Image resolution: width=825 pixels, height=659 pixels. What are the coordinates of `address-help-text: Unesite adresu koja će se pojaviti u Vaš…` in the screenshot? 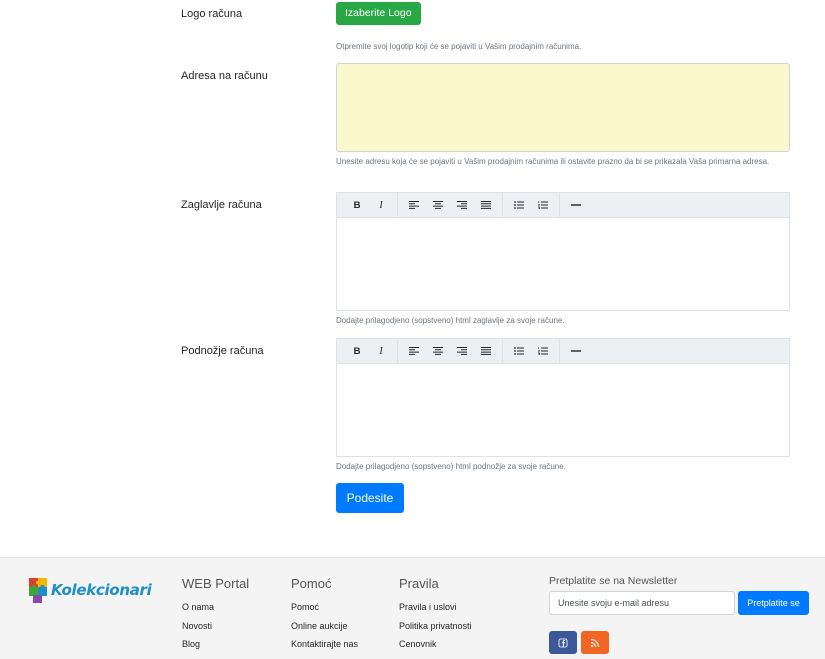 It's located at (553, 161).